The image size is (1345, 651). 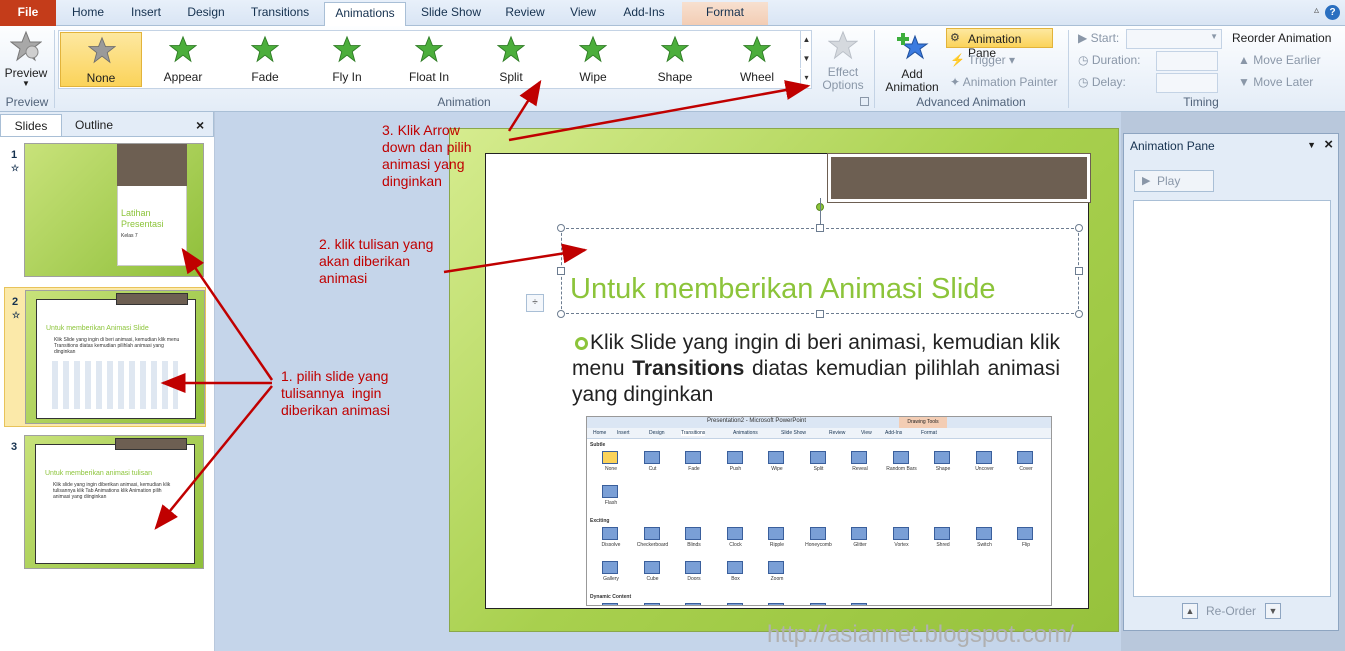 What do you see at coordinates (818, 545) in the screenshot?
I see `shot-transition-label: Honeycomb` at bounding box center [818, 545].